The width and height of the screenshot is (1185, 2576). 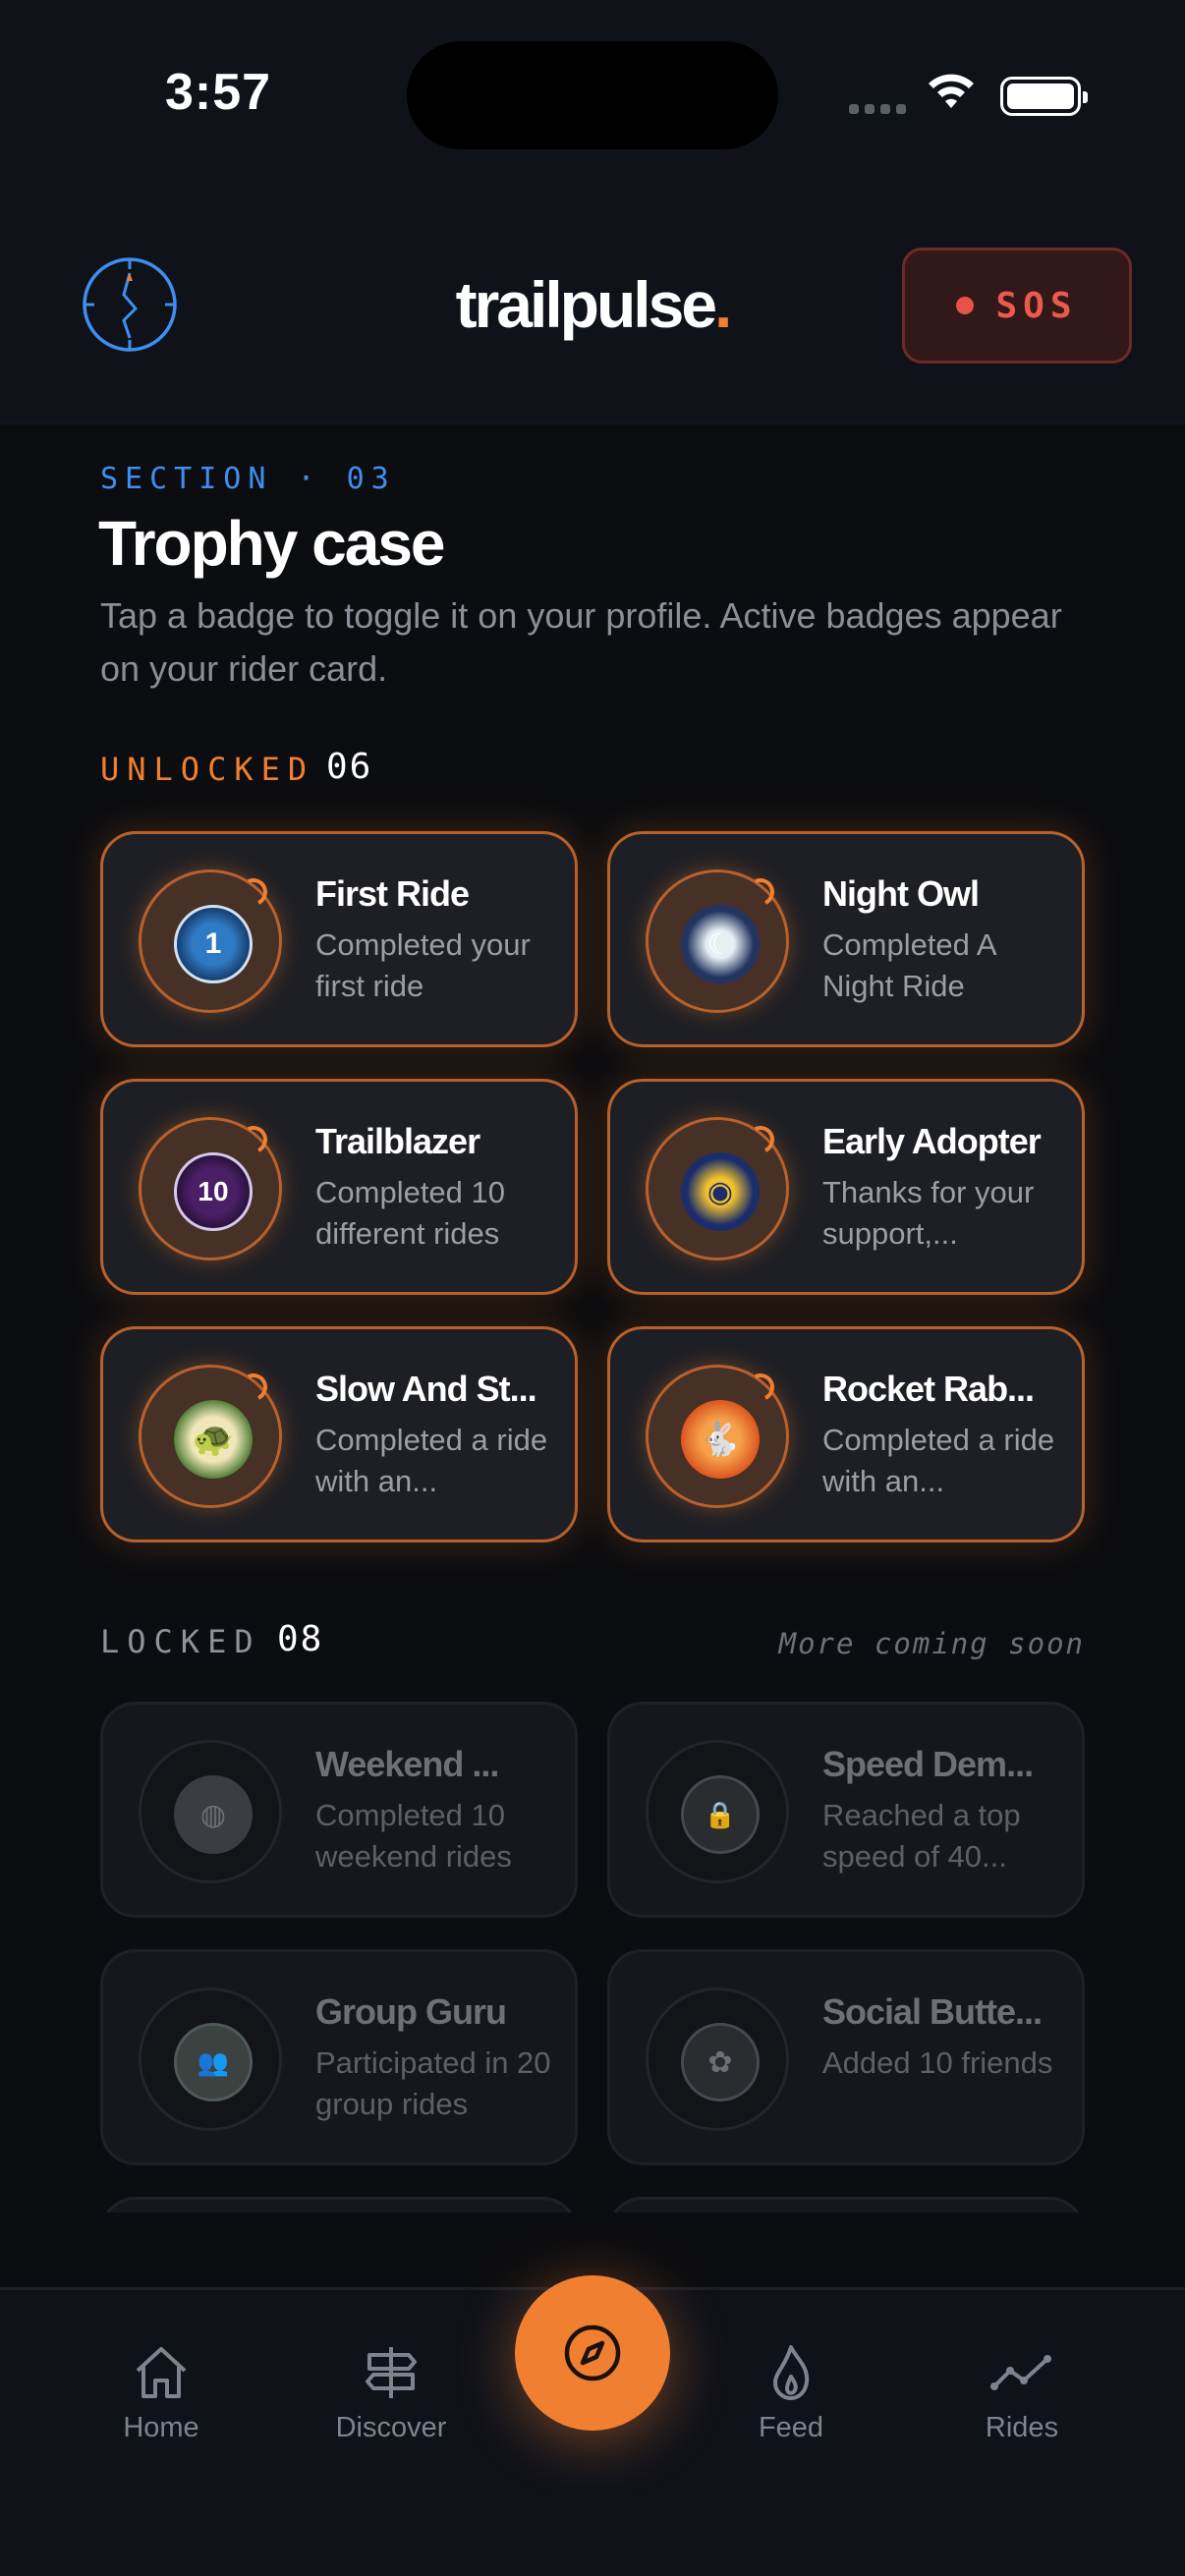 I want to click on badge-card-weekend: ◍ Weekend ... Completed 10 weekend rides, so click(x=339, y=1810).